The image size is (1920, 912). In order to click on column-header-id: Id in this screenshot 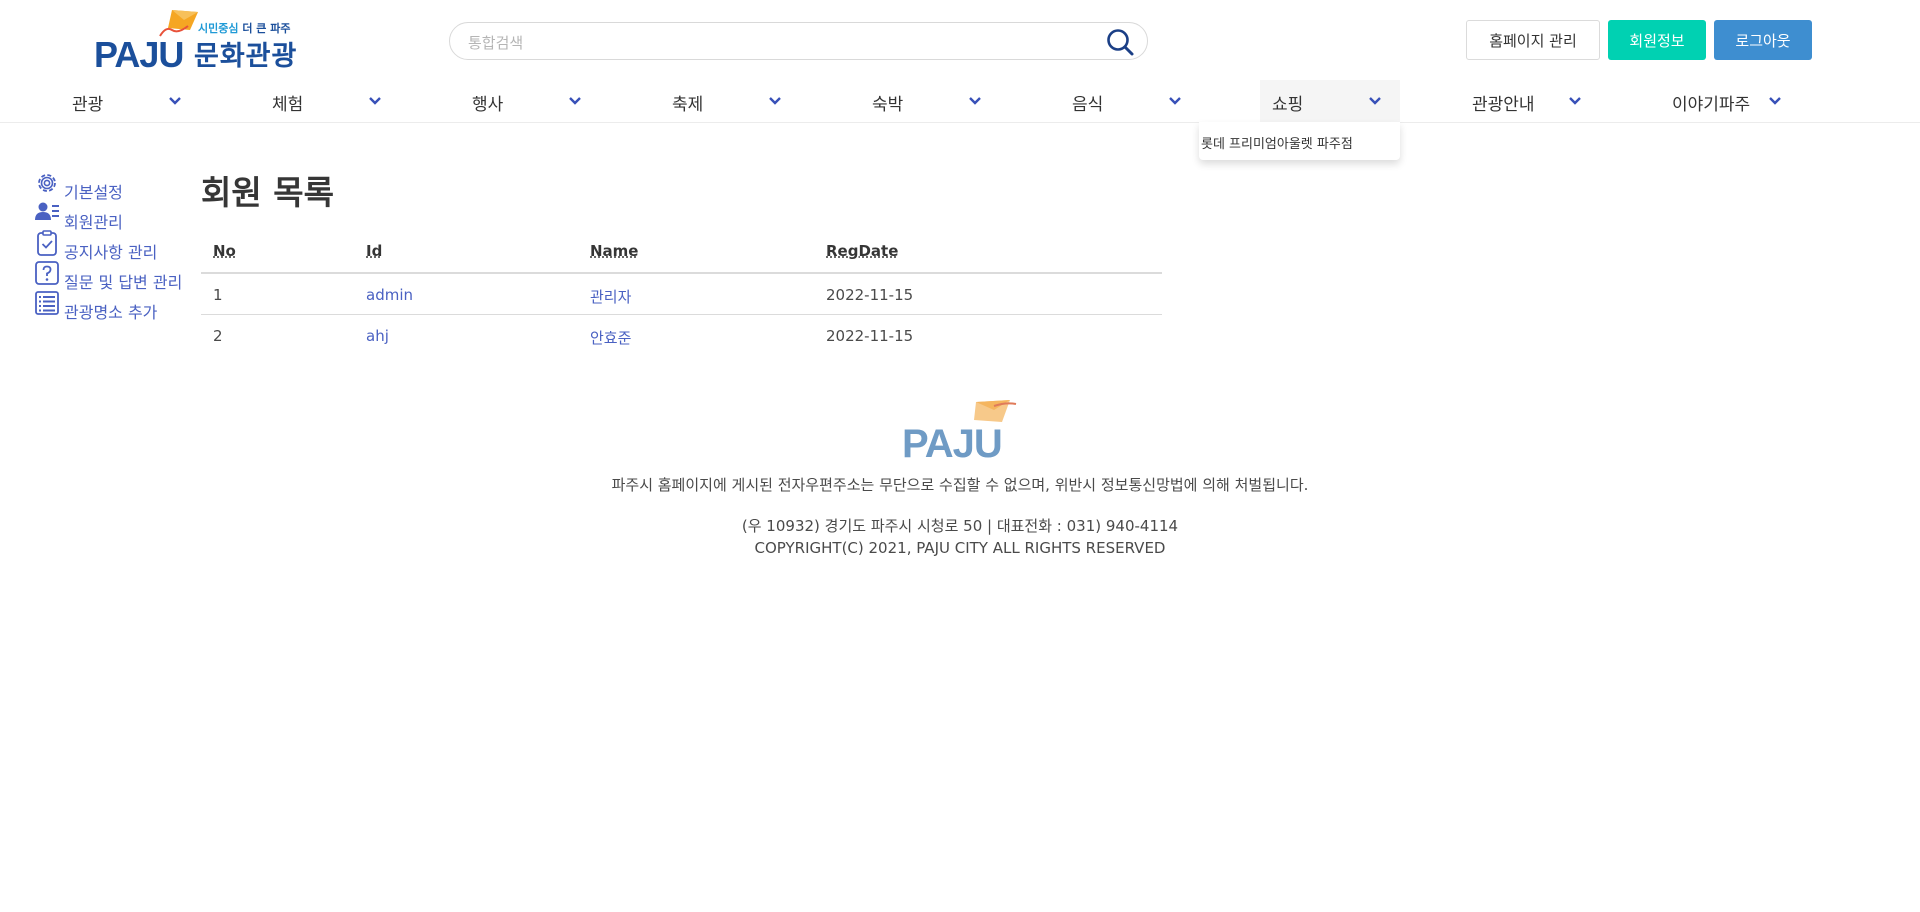, I will do `click(374, 251)`.